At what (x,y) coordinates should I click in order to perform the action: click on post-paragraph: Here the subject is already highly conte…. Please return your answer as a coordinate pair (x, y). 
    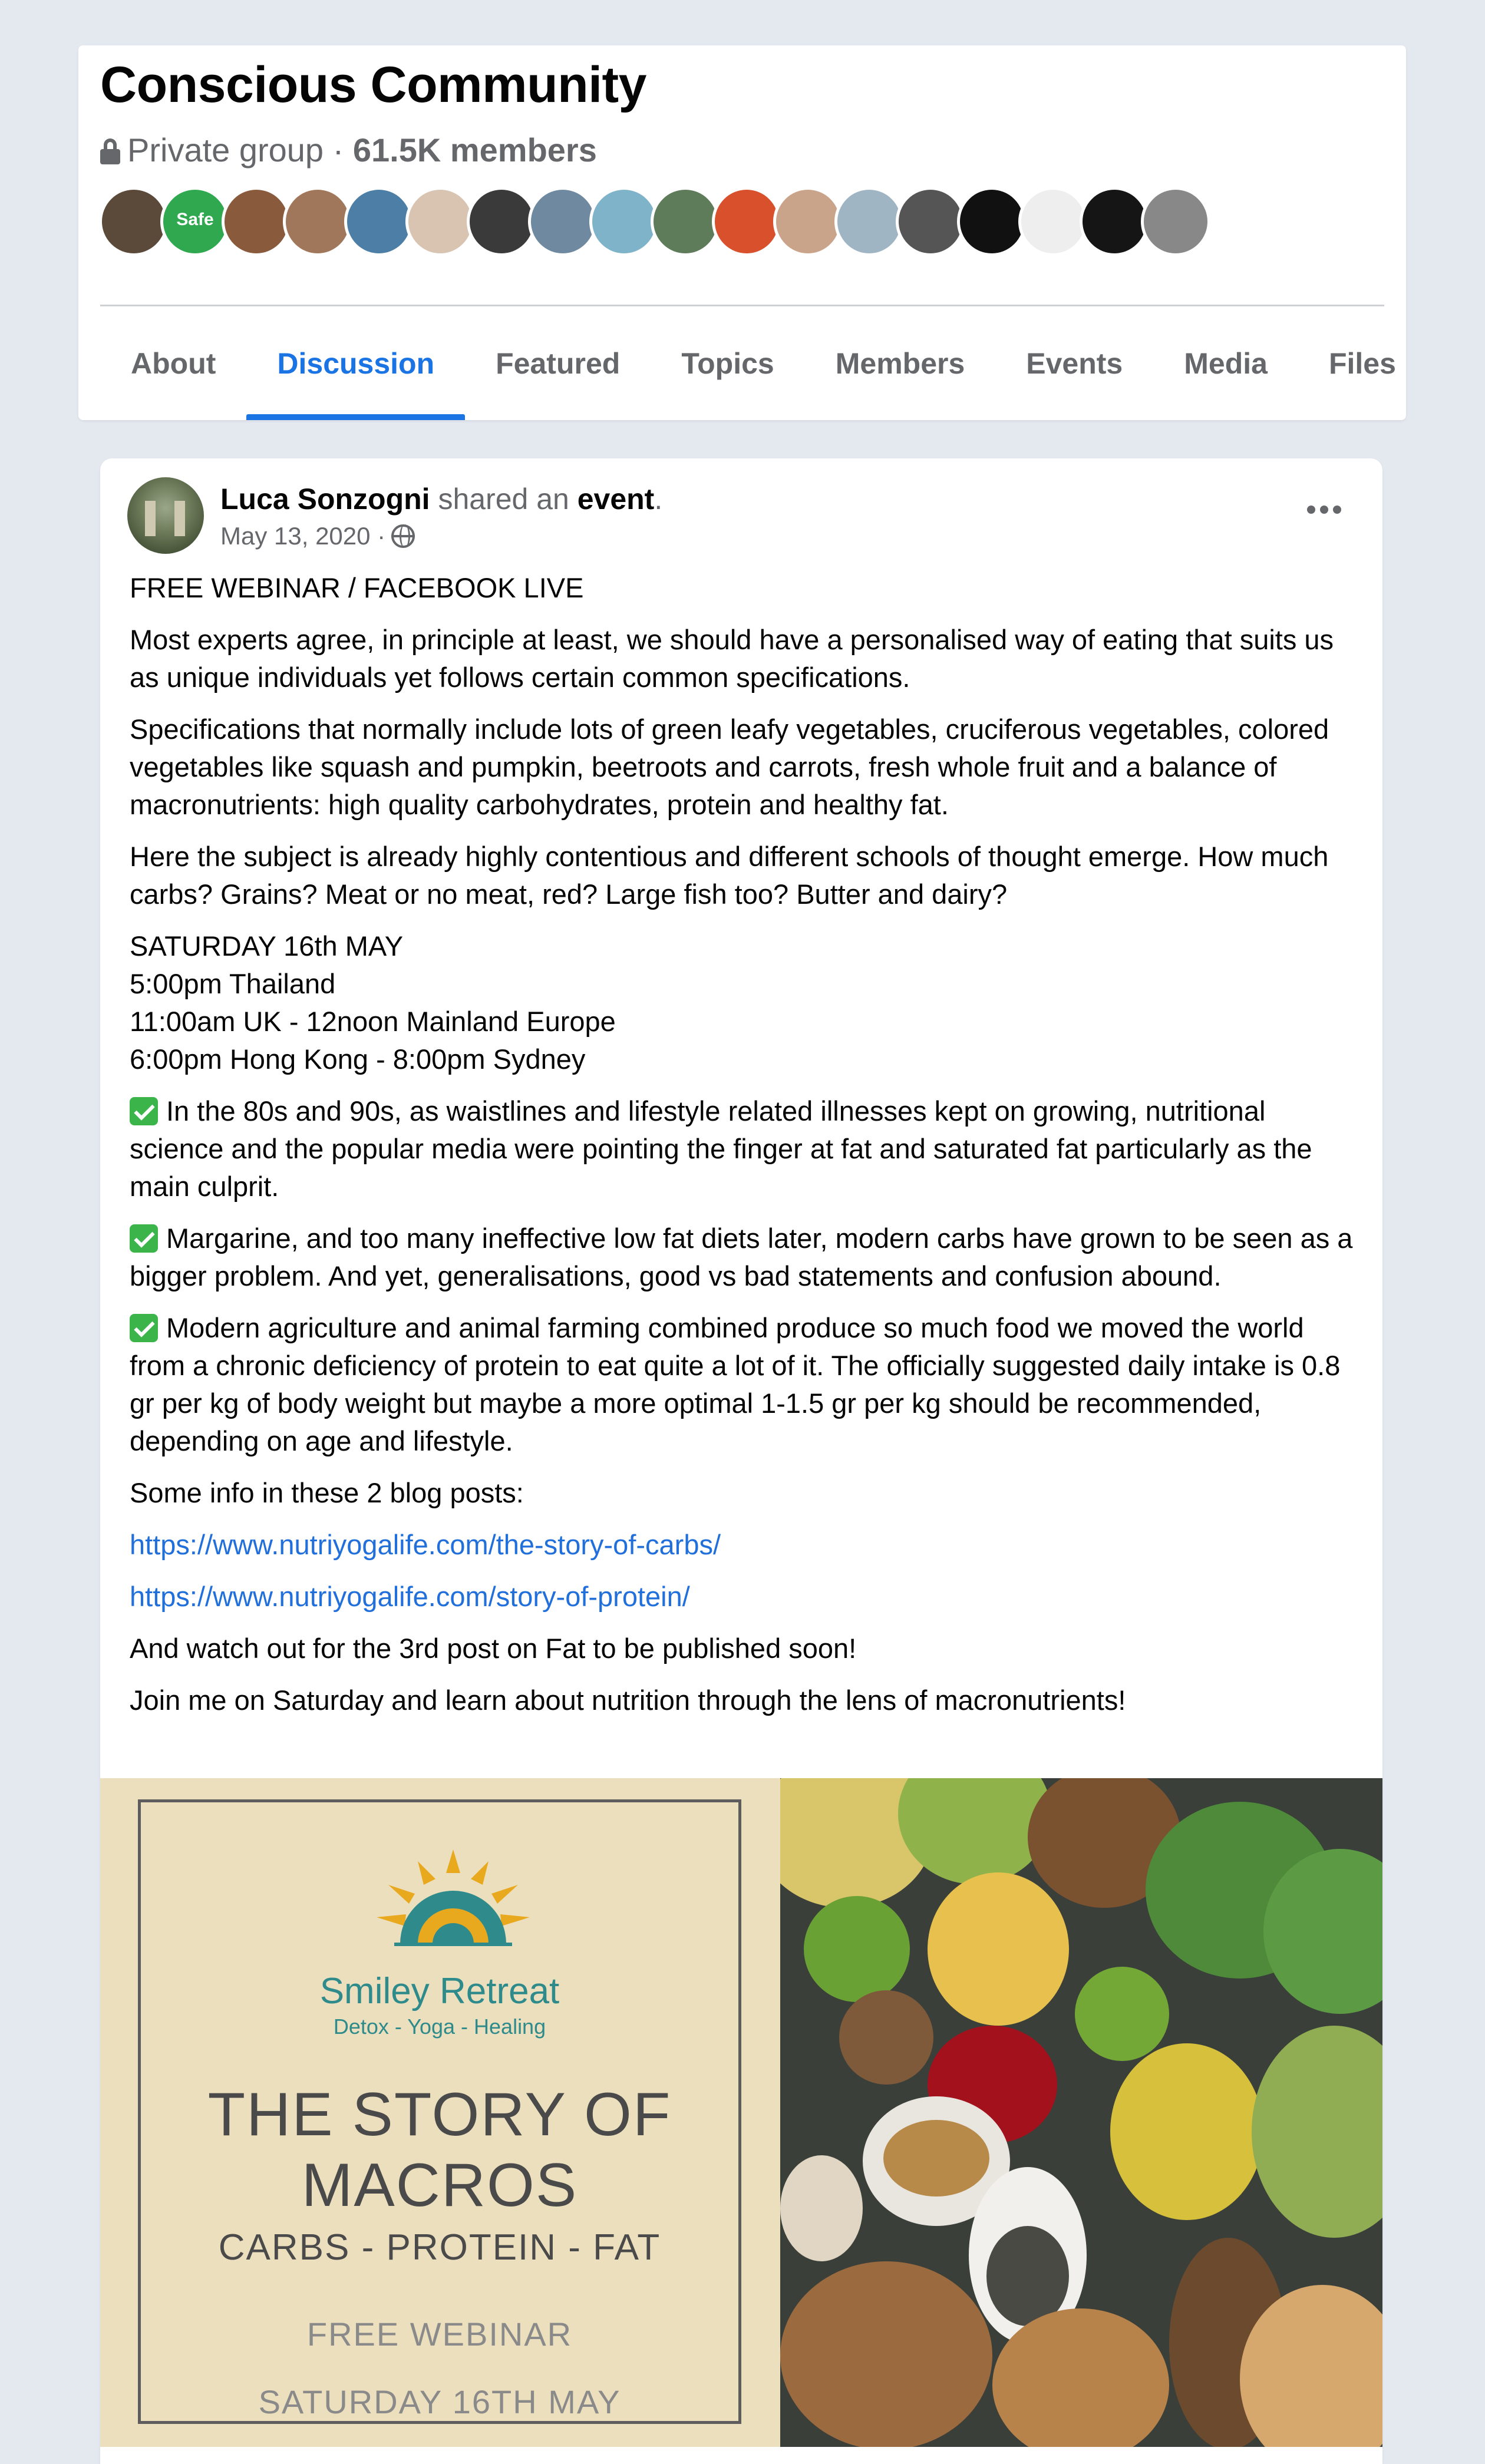
    Looking at the image, I should click on (729, 875).